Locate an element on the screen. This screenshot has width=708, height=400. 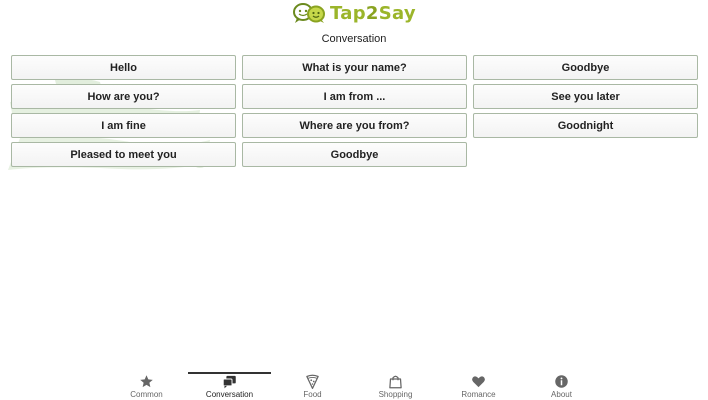
nav-tab-conversation: Conversation is located at coordinates (229, 385).